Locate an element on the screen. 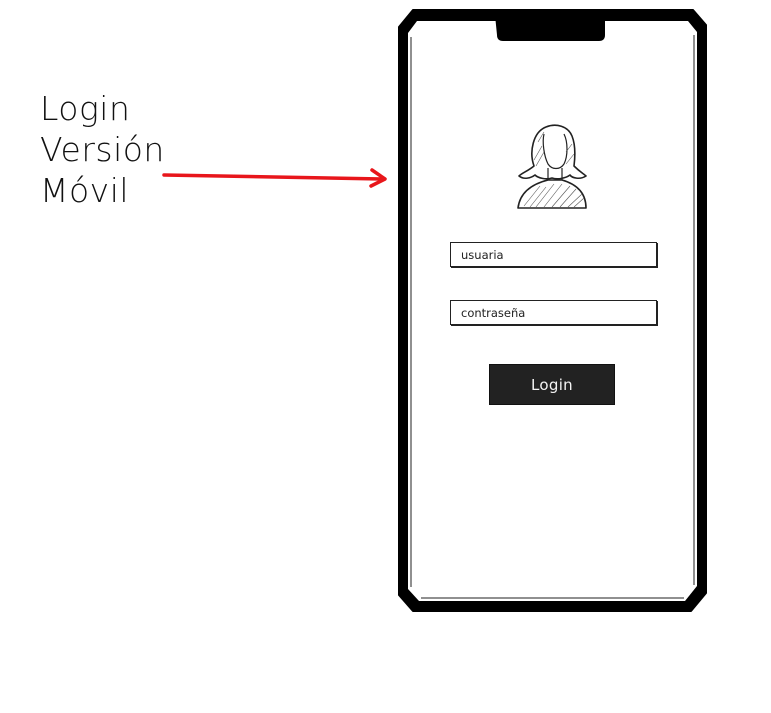 This screenshot has height=713, width=771. phone-notch is located at coordinates (550, 28).